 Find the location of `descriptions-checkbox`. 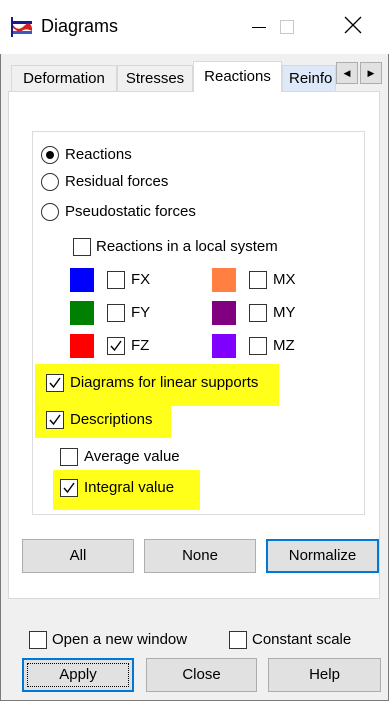

descriptions-checkbox is located at coordinates (55, 420).